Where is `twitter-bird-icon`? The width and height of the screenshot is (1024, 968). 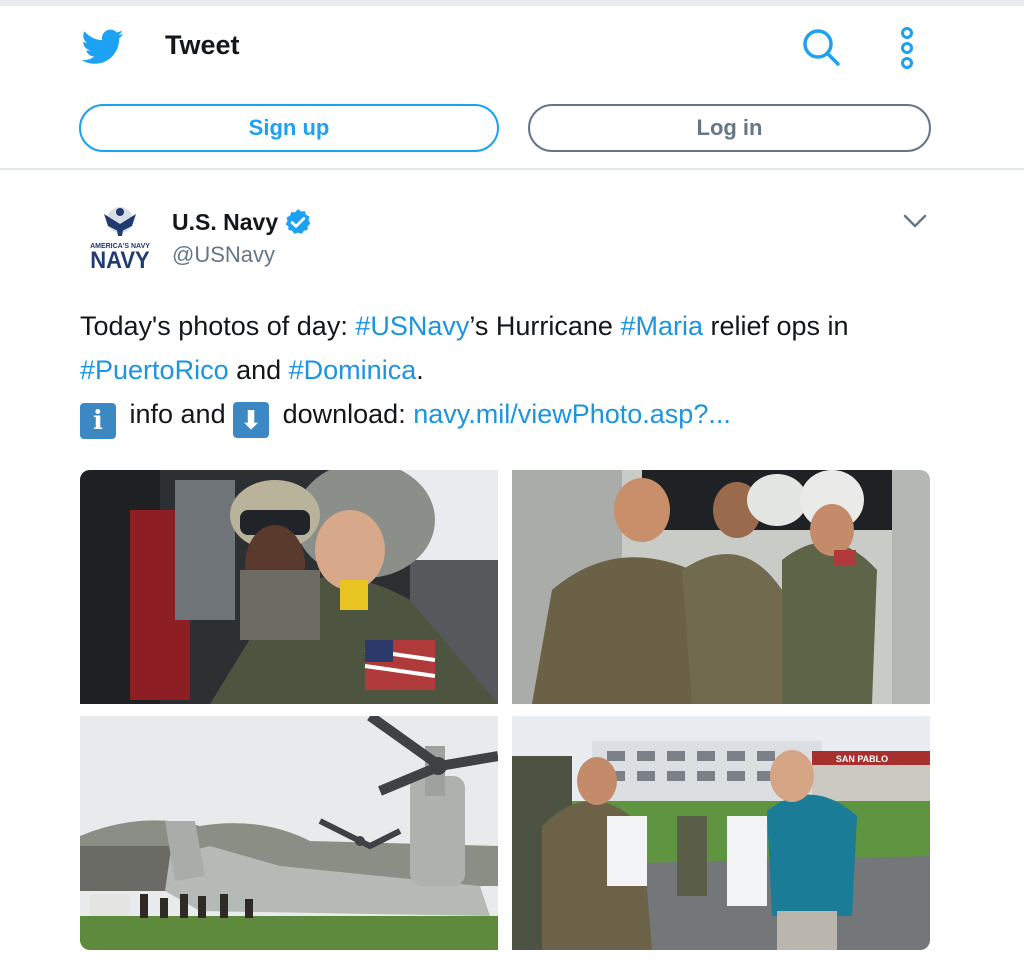 twitter-bird-icon is located at coordinates (103, 47).